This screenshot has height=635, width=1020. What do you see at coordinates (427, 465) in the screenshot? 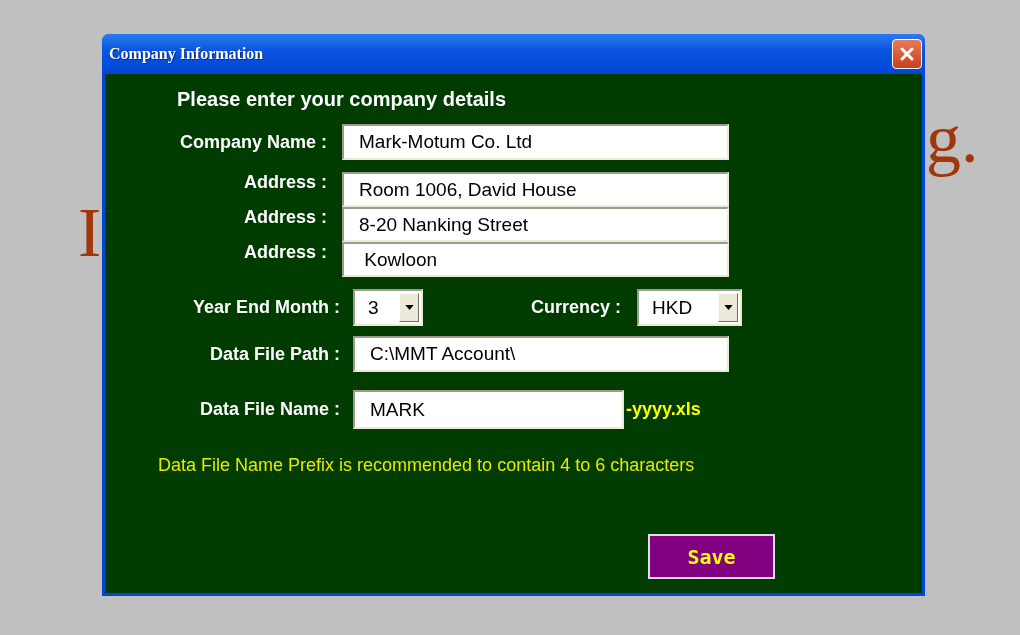
I see `hint-text: Data File Name Prefix is recommended to contain 4 to 6 characters` at bounding box center [427, 465].